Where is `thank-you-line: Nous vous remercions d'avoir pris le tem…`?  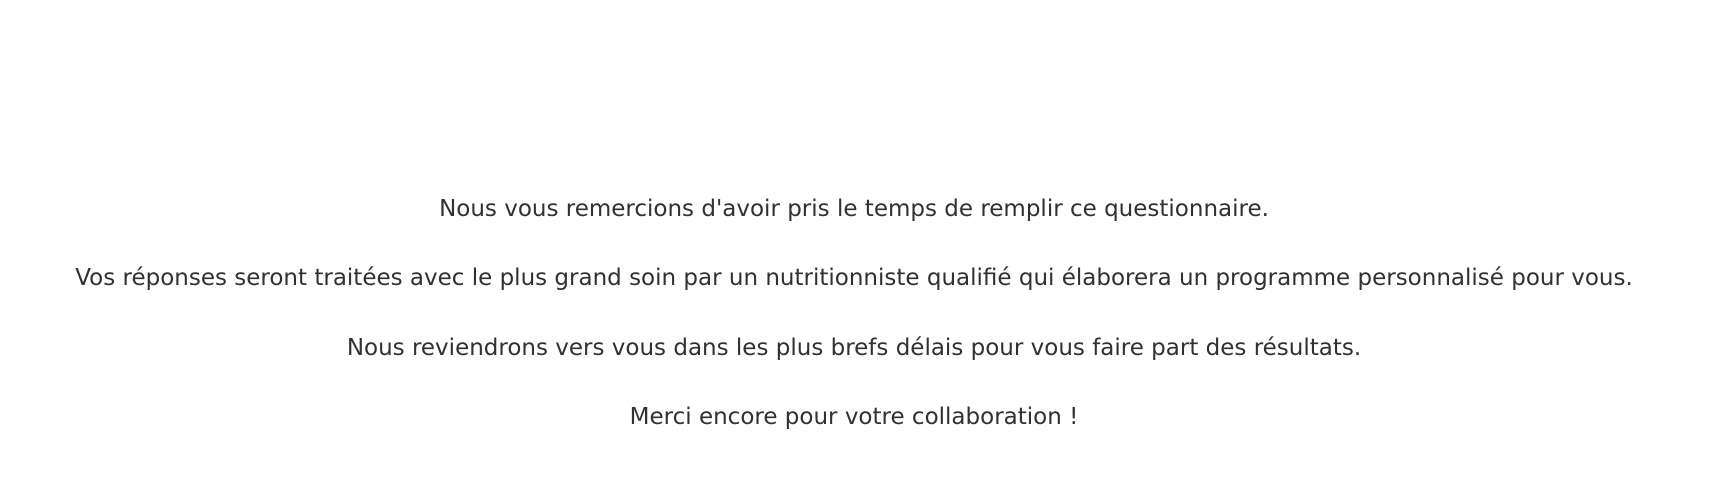 thank-you-line: Nous vous remercions d'avoir pris le tem… is located at coordinates (854, 209).